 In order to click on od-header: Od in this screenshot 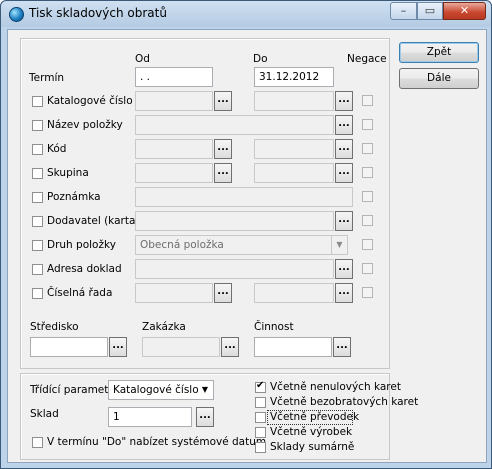, I will do `click(142, 59)`.